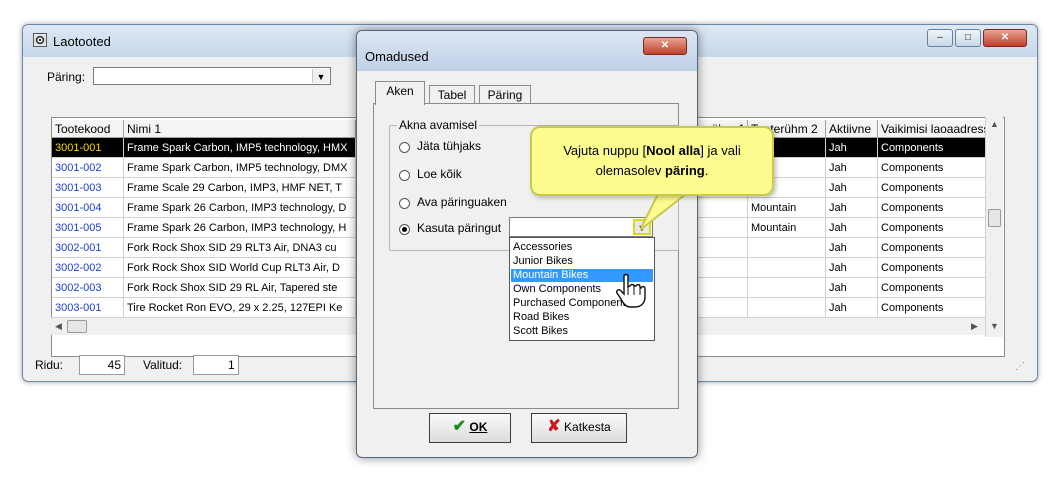 The width and height of the screenshot is (1058, 480). What do you see at coordinates (88, 148) in the screenshot?
I see `table-cell-code: 3001-001` at bounding box center [88, 148].